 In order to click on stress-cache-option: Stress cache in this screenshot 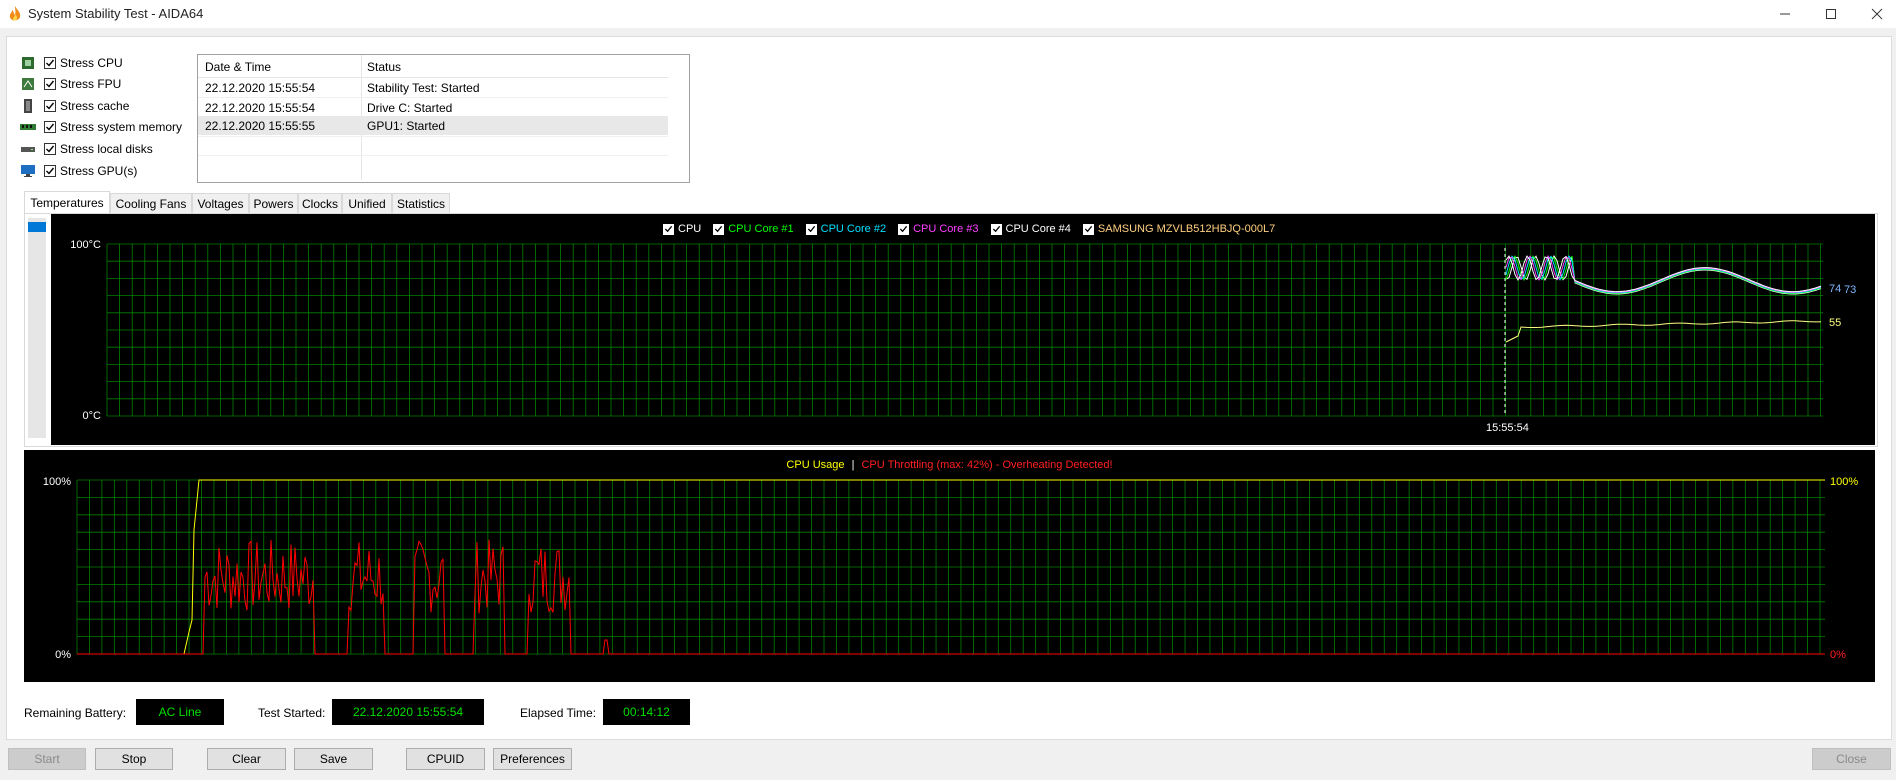, I will do `click(74, 106)`.